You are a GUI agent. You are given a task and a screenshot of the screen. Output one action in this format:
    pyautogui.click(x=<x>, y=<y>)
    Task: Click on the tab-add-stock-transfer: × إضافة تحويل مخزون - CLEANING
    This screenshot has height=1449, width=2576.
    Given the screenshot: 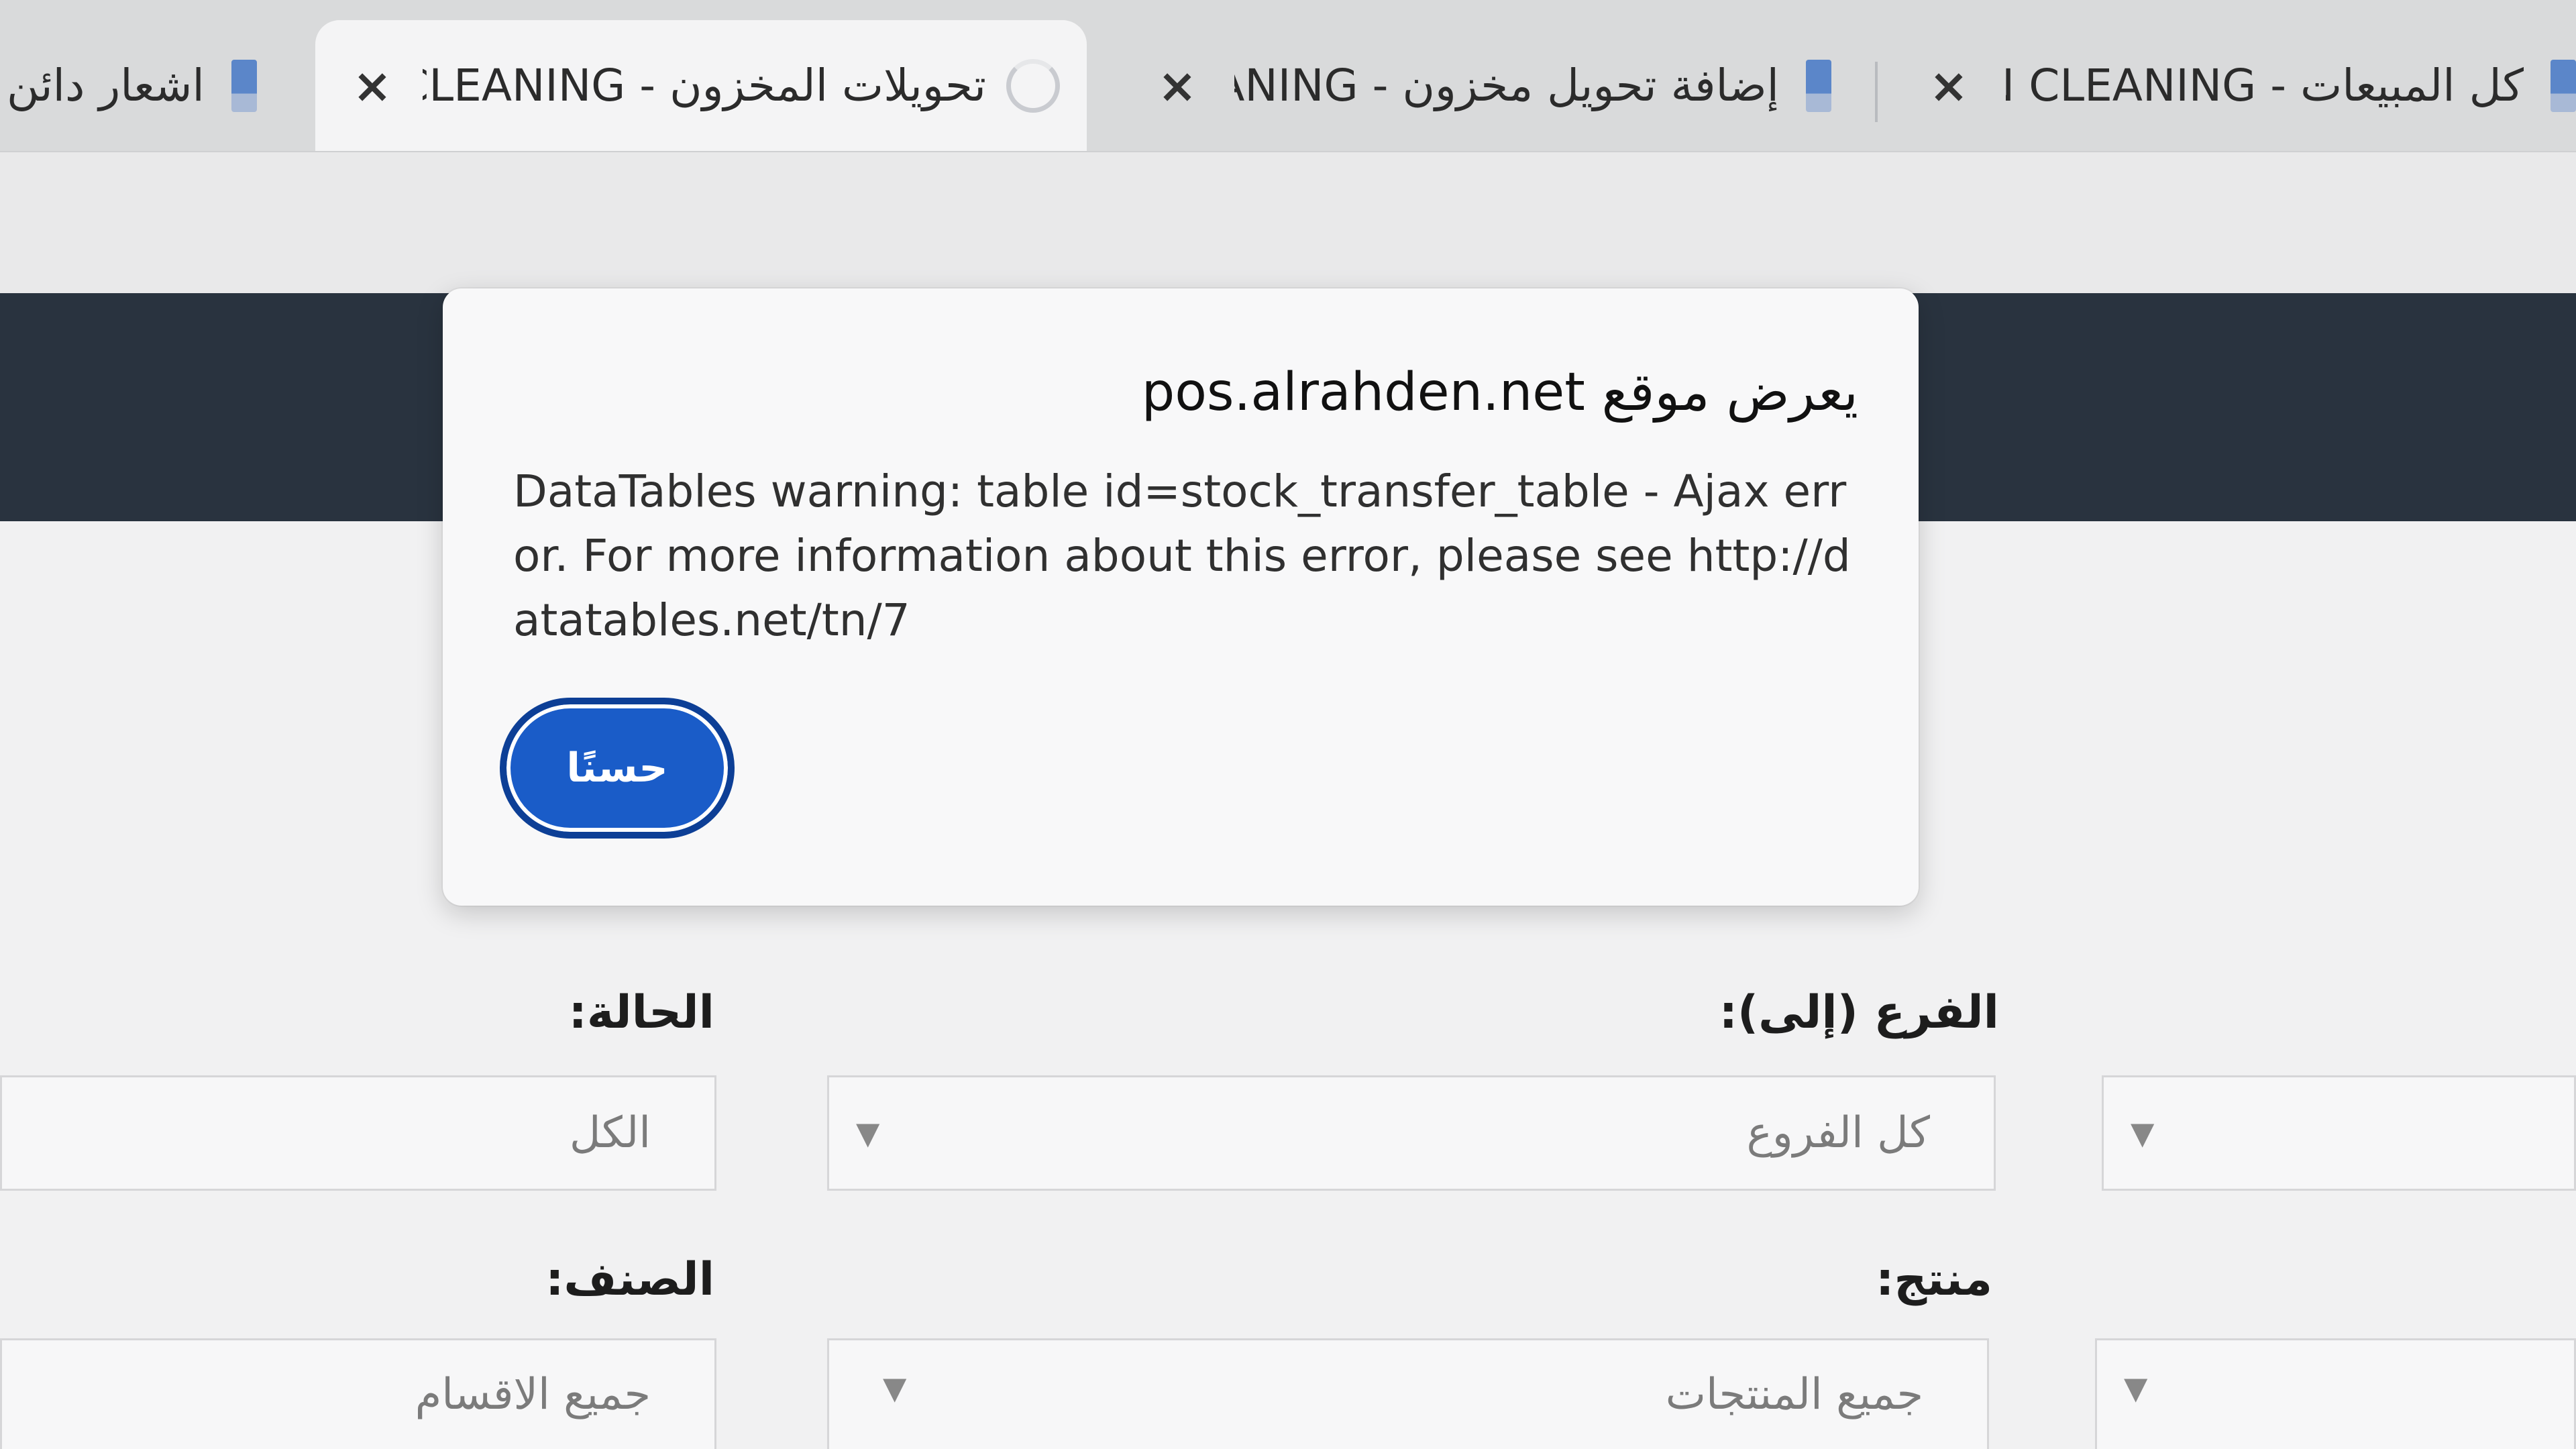 What is the action you would take?
    pyautogui.click(x=1489, y=85)
    